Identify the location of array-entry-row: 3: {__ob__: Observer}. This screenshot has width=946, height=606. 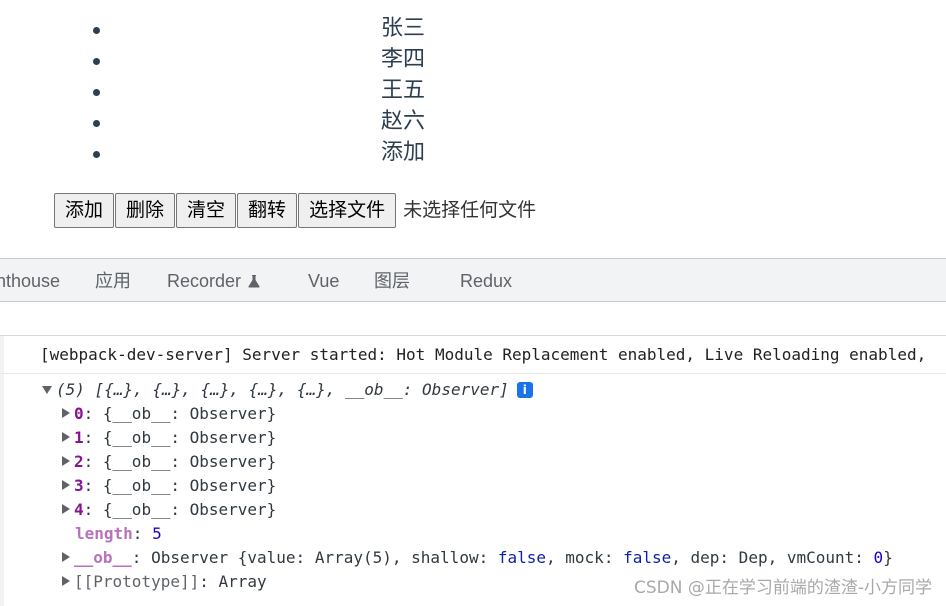
(169, 486).